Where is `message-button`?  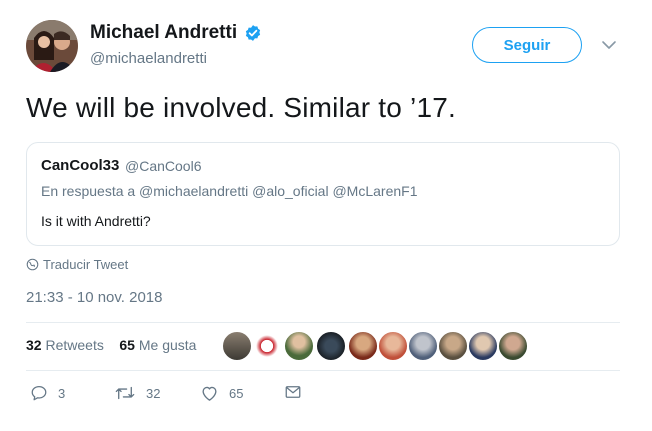 message-button is located at coordinates (293, 392).